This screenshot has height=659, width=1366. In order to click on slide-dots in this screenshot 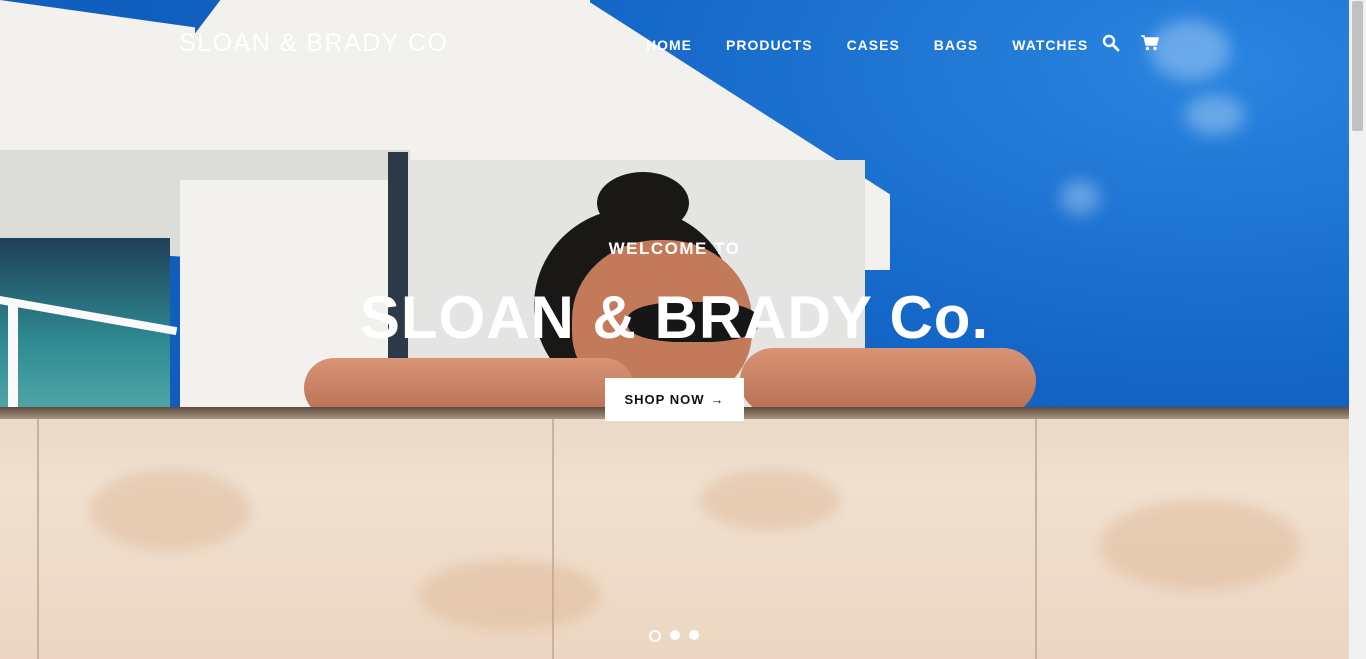, I will do `click(674, 636)`.